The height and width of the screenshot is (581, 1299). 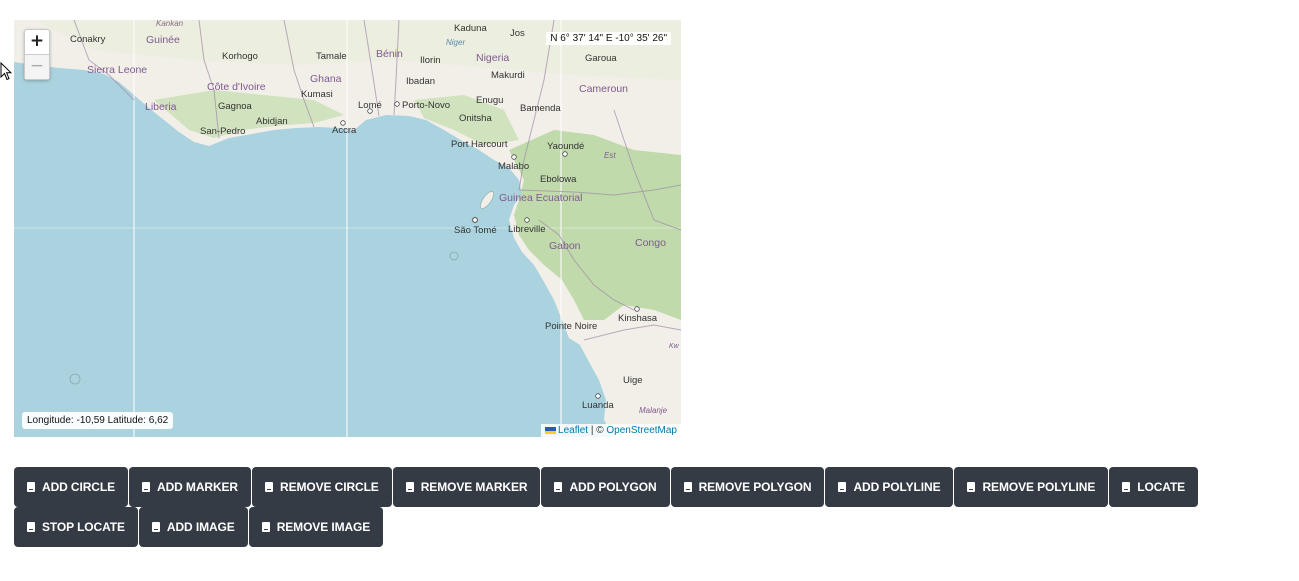 I want to click on map-label-sao-tome: São Tomé, so click(x=475, y=230).